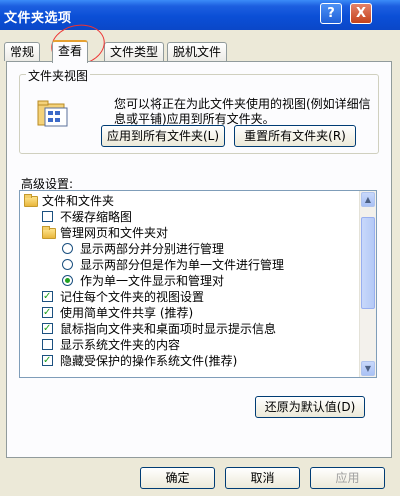 The width and height of the screenshot is (400, 496). I want to click on apply-button: 应用, so click(347, 478).